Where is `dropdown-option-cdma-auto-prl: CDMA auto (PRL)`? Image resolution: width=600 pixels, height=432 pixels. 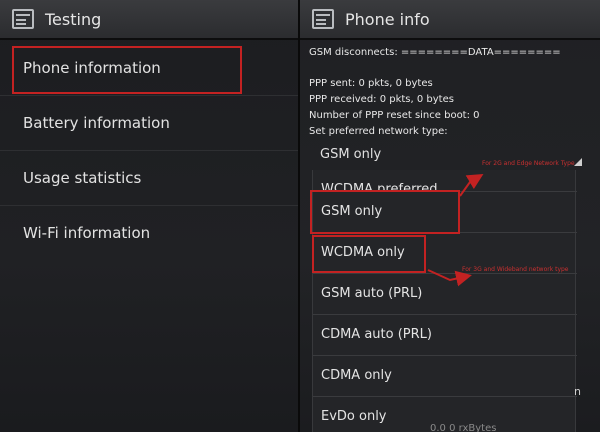
dropdown-option-cdma-auto-prl: CDMA auto (PRL) is located at coordinates (445, 335).